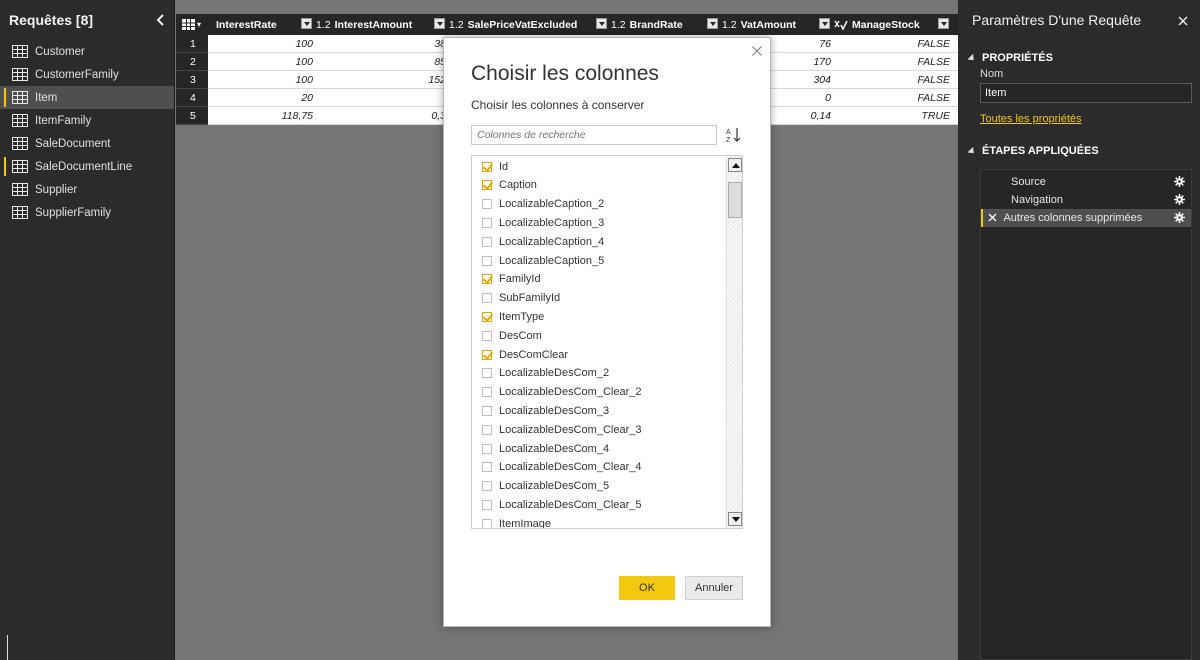 The width and height of the screenshot is (1200, 660). Describe the element at coordinates (647, 588) in the screenshot. I see `ok-button: OK` at that location.